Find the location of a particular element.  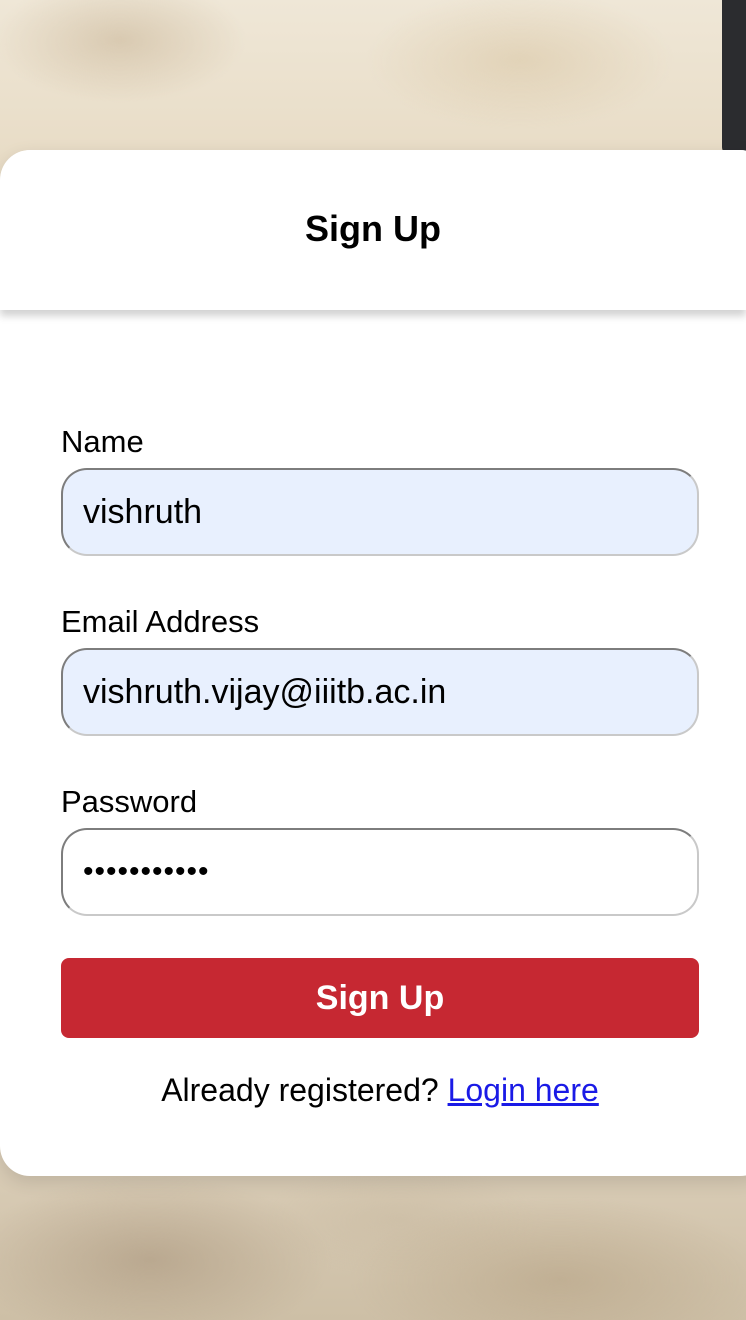

name-input is located at coordinates (380, 512).